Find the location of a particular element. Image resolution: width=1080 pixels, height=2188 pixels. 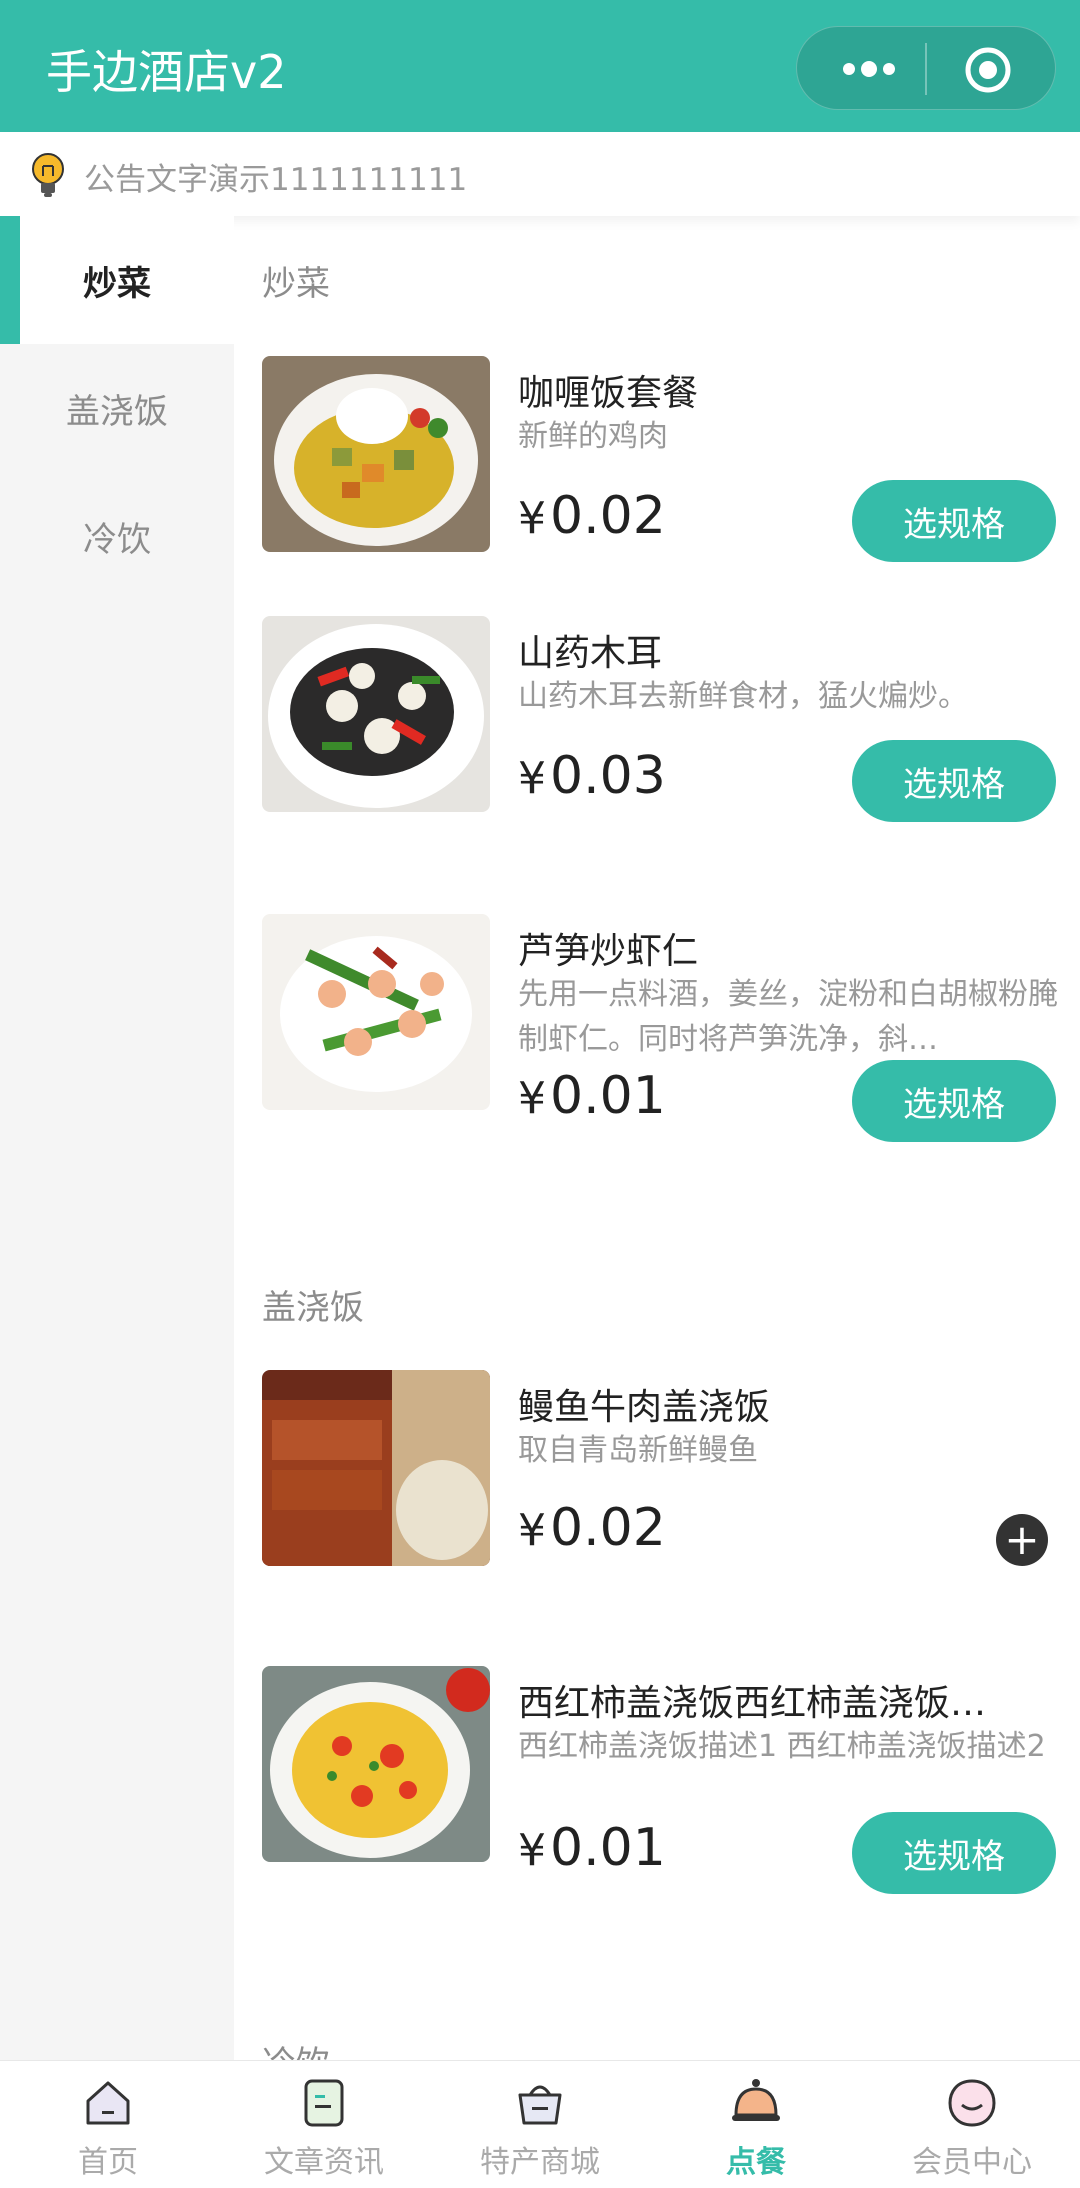

tab-label: 首页 is located at coordinates (108, 2162).